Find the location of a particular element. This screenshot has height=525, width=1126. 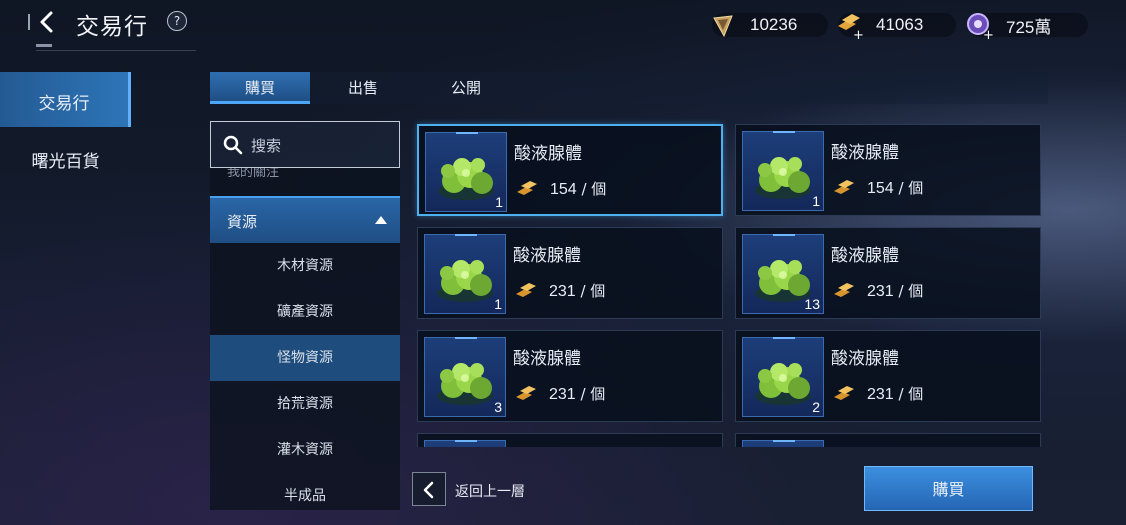

listing-card: 3 酸液腺體 231 / 個 is located at coordinates (570, 376).